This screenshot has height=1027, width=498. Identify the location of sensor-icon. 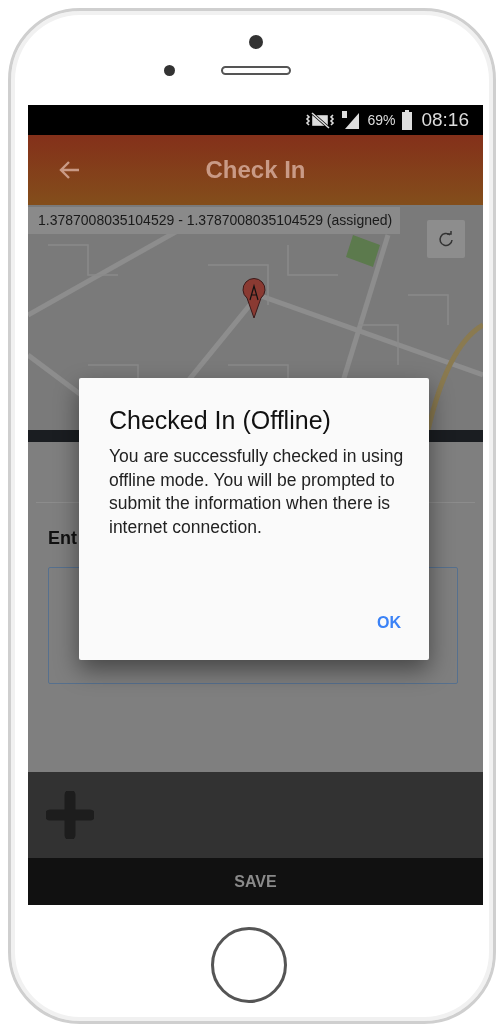
(169, 70).